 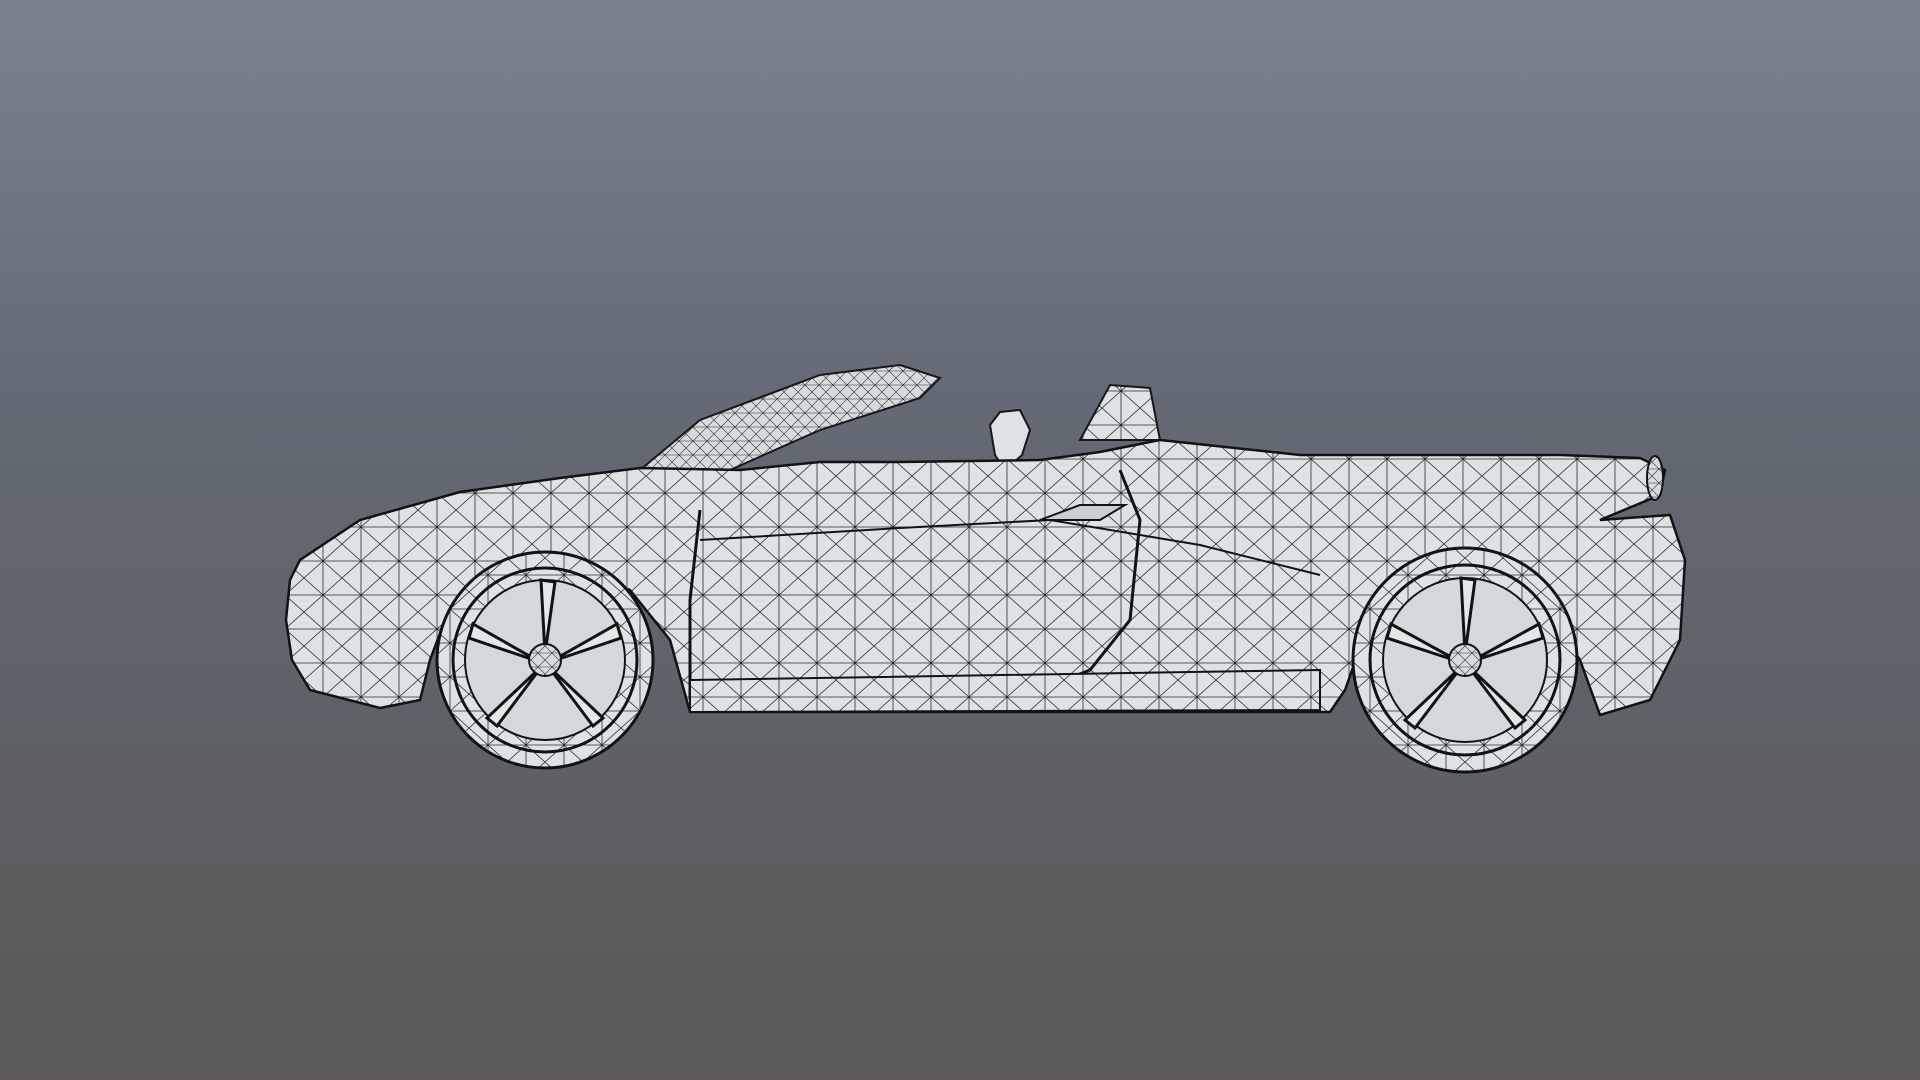 What do you see at coordinates (545, 660) in the screenshot?
I see `front-wheel` at bounding box center [545, 660].